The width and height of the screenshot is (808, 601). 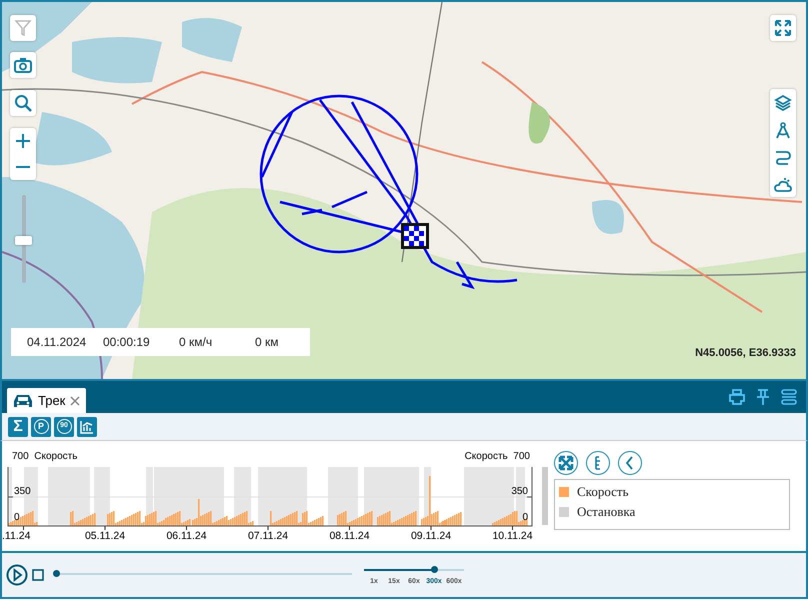 I want to click on search-icon, so click(x=23, y=103).